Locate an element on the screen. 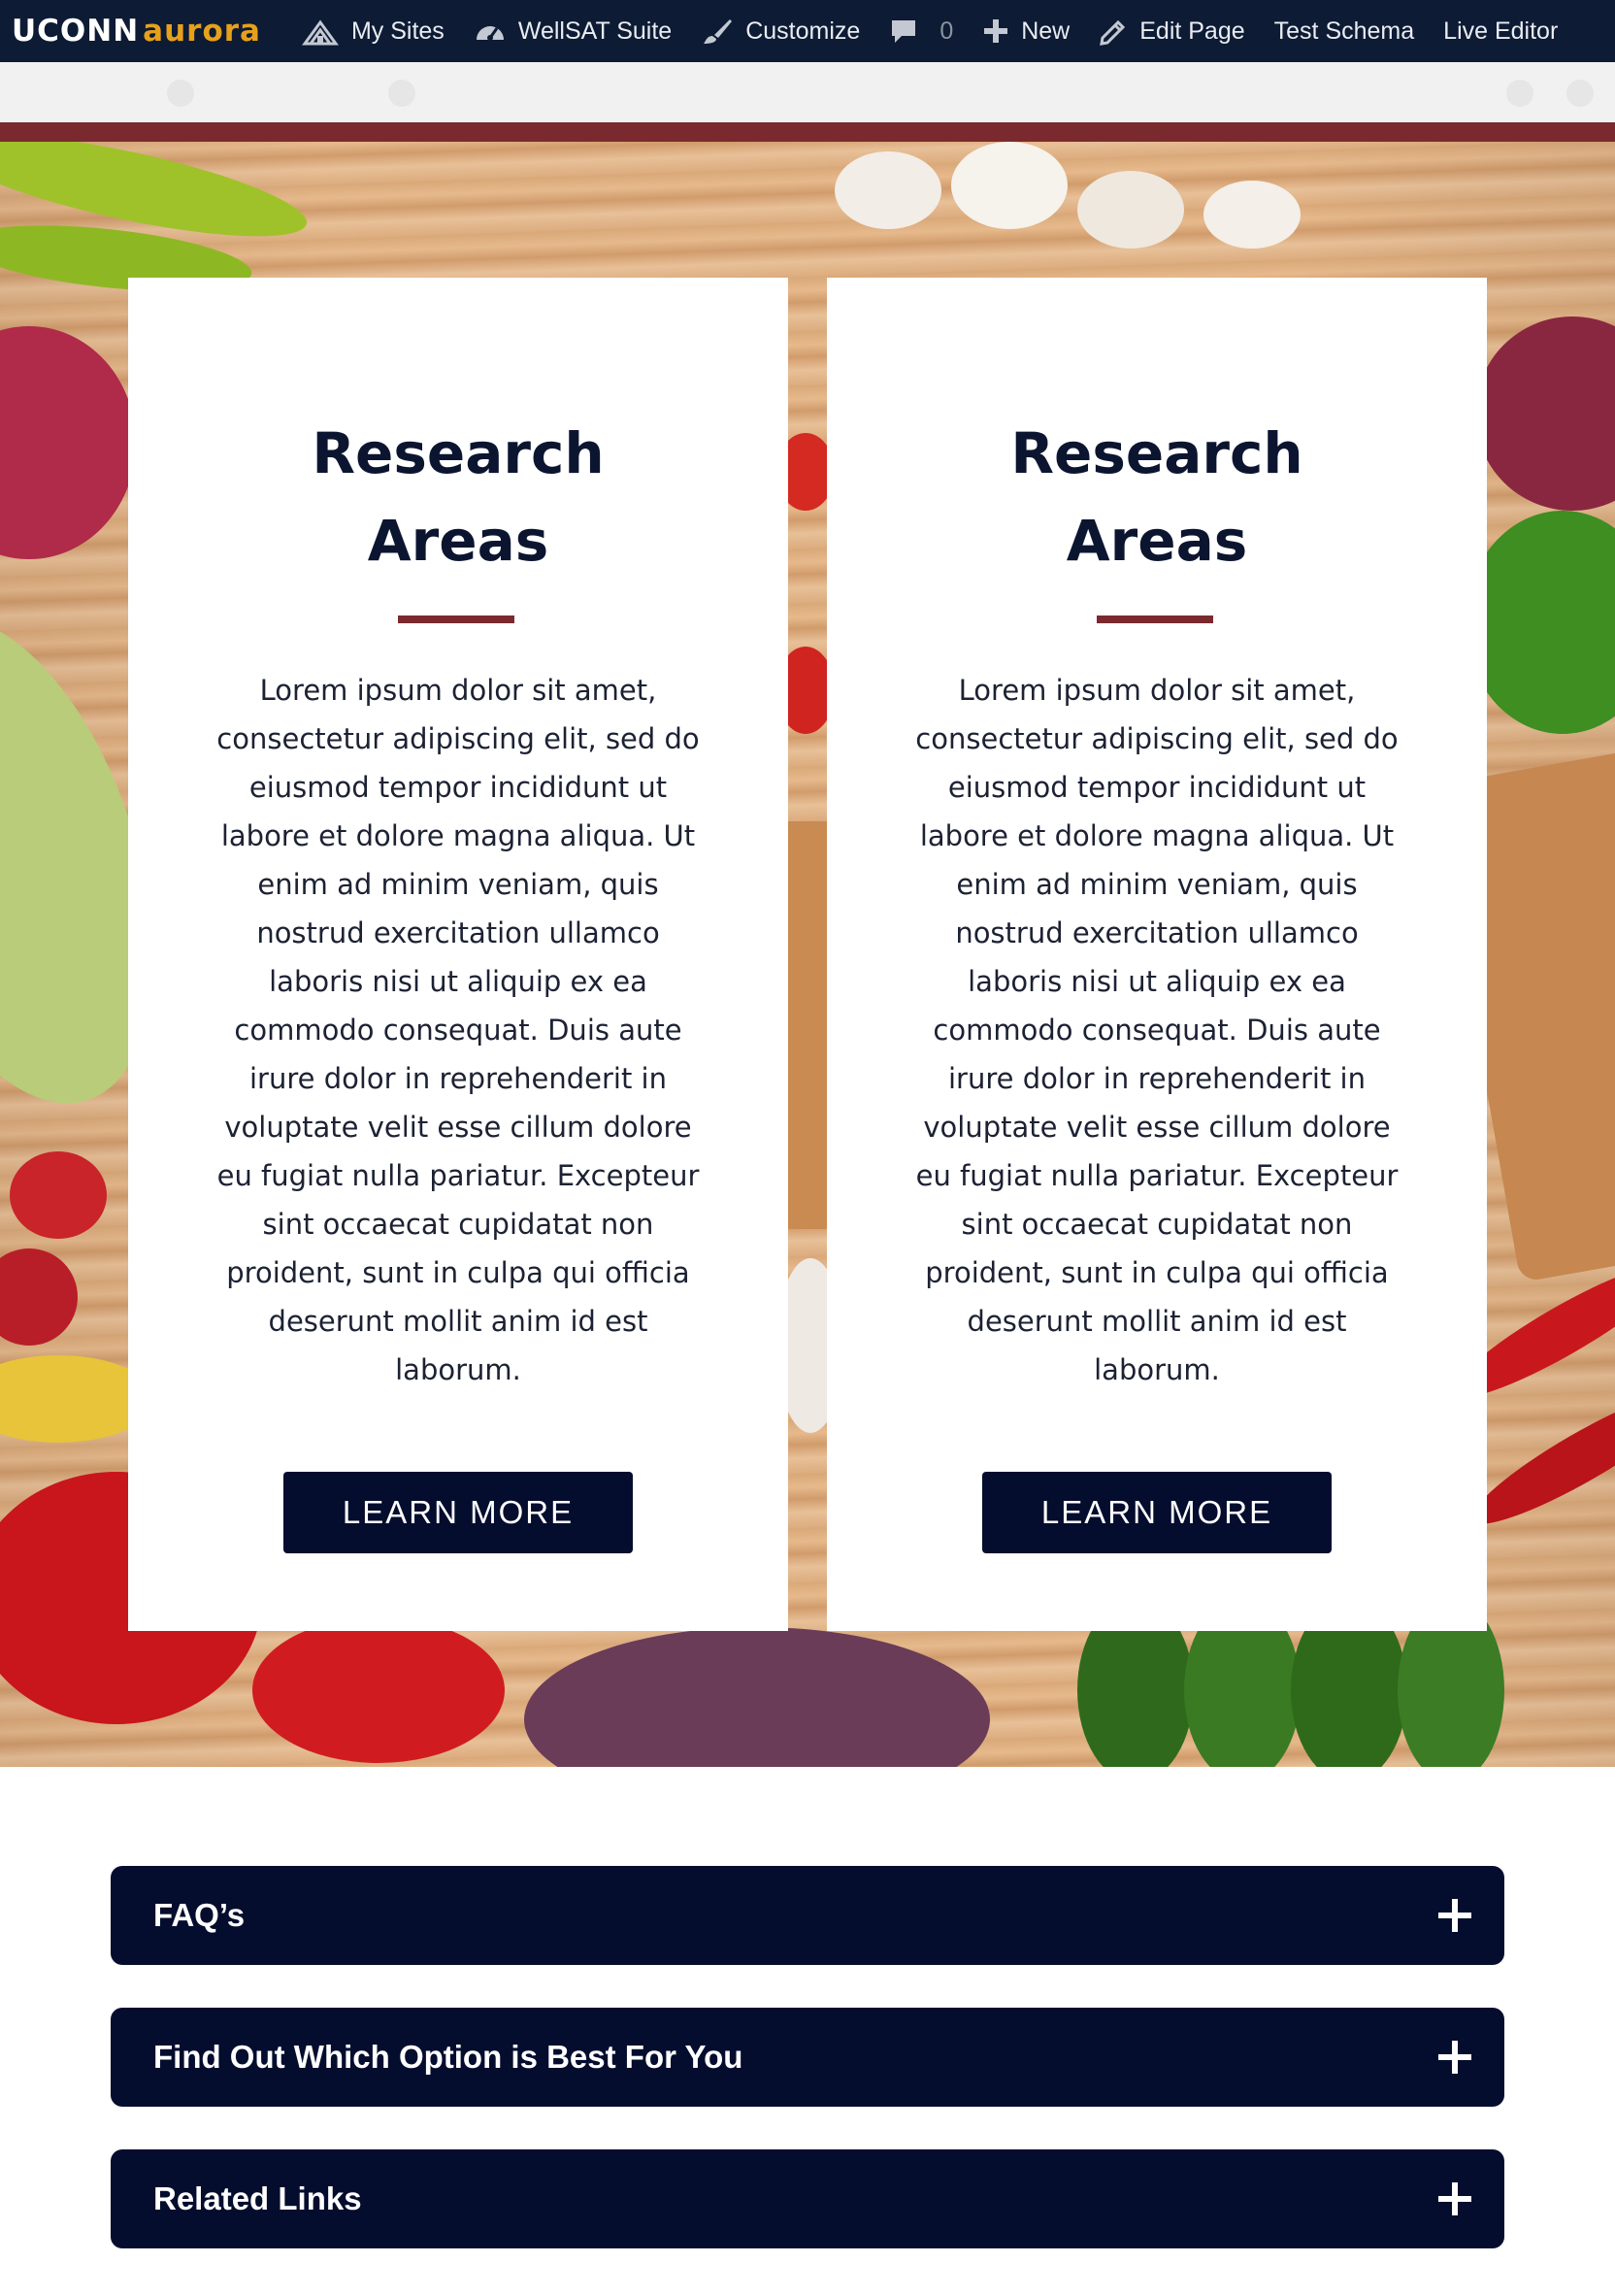 Image resolution: width=1615 pixels, height=2296 pixels. test-schema-label: Test Schema is located at coordinates (1344, 31).